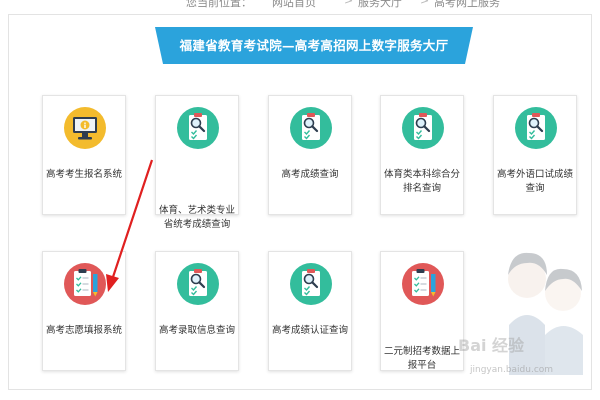 This screenshot has width=600, height=400. Describe the element at coordinates (491, 345) in the screenshot. I see `watermark: Bai 经验` at that location.